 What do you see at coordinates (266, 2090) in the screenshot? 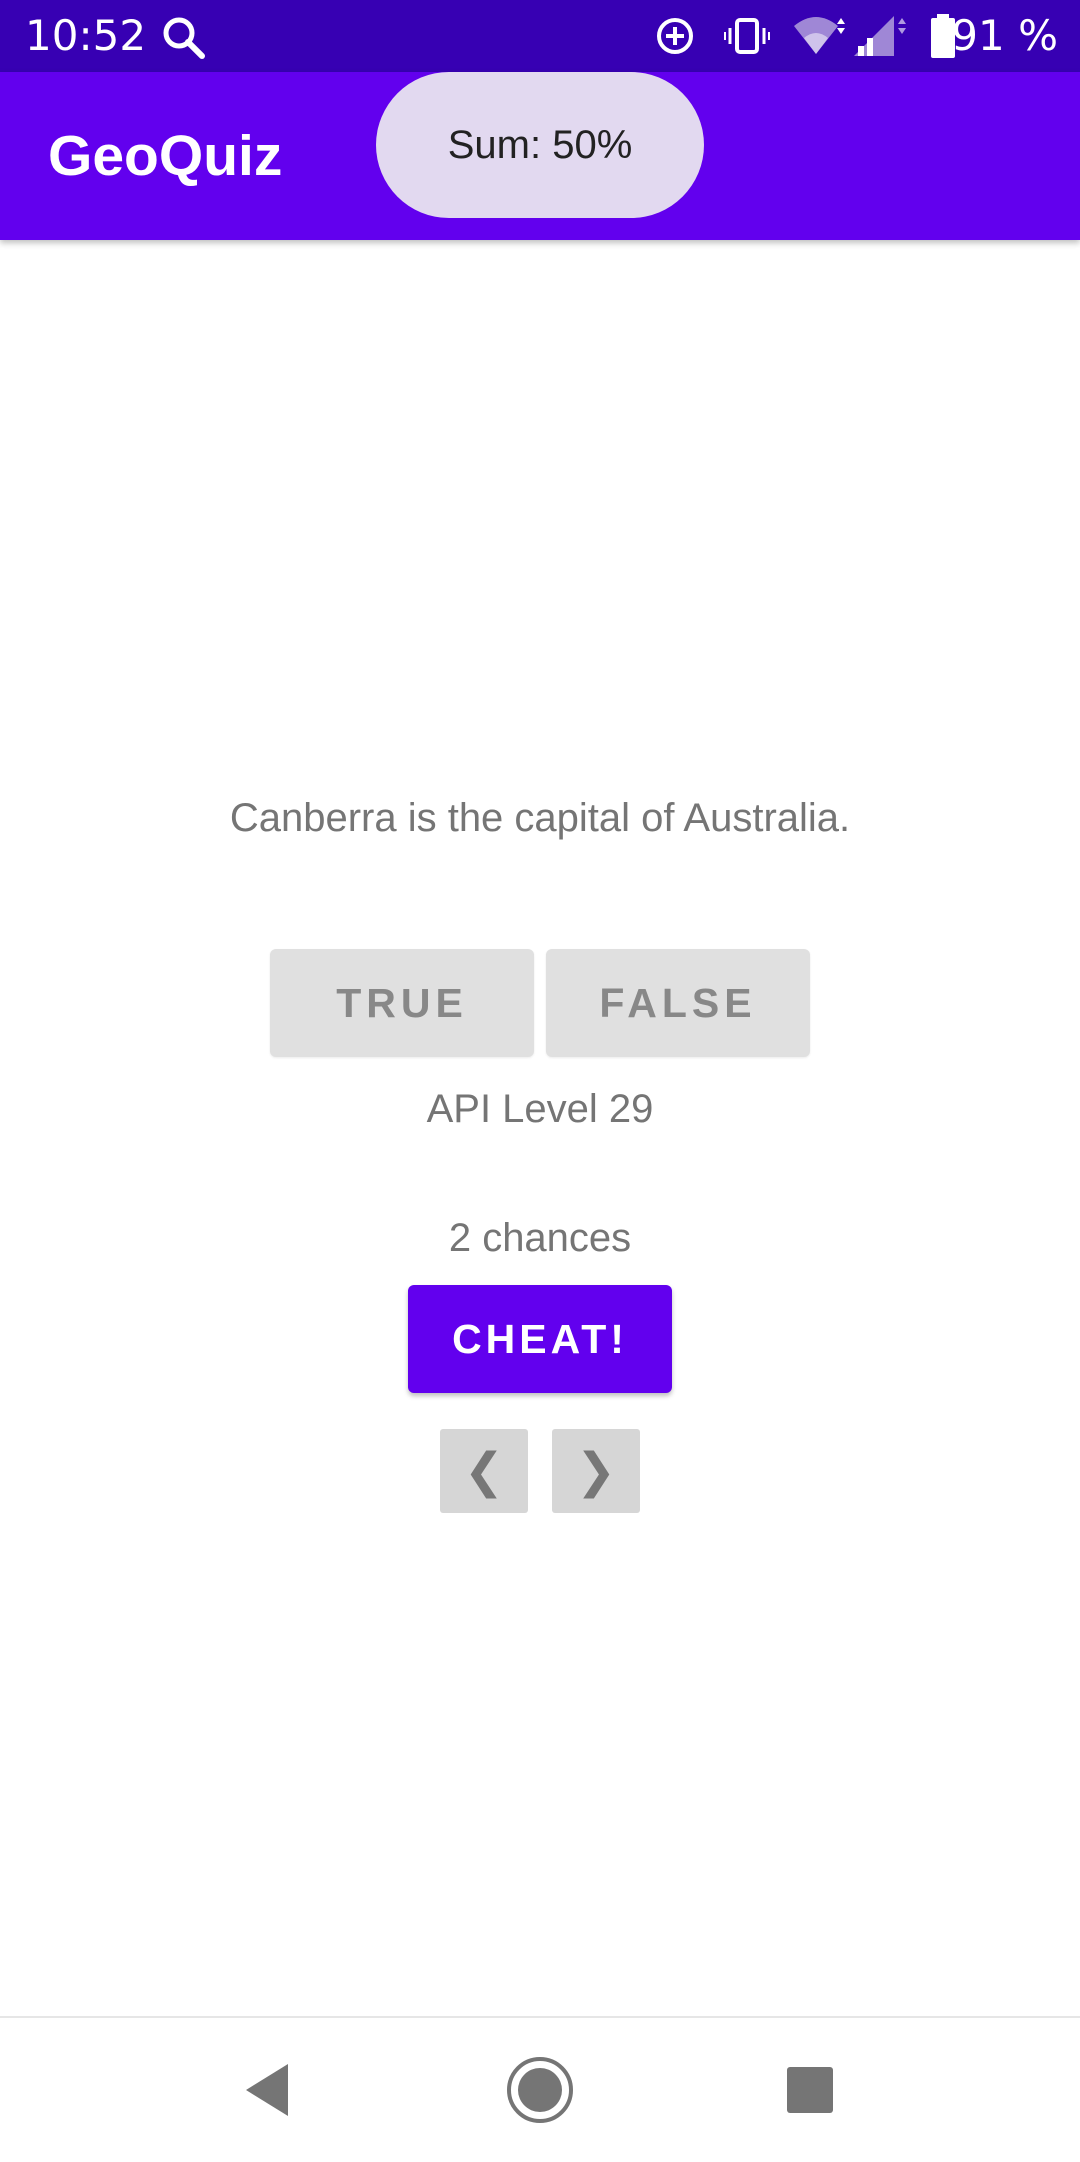
I see `back-icon` at bounding box center [266, 2090].